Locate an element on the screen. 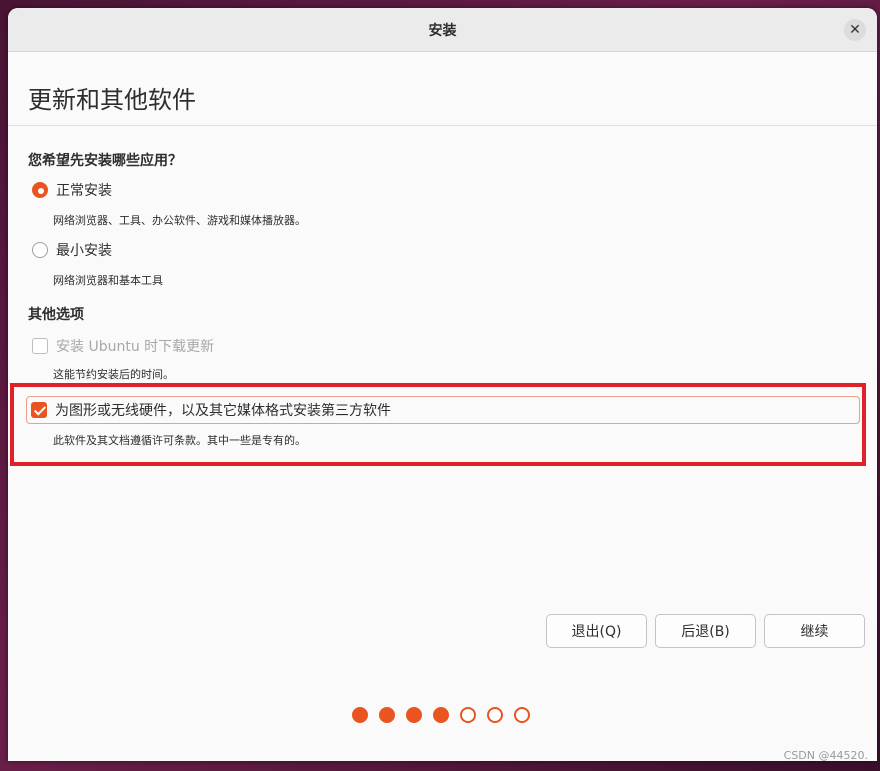  watermark: CSDN @44520. is located at coordinates (825, 755).